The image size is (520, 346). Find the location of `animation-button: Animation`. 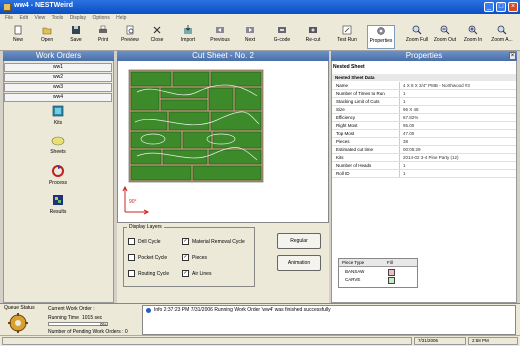

animation-button: Animation is located at coordinates (299, 263).